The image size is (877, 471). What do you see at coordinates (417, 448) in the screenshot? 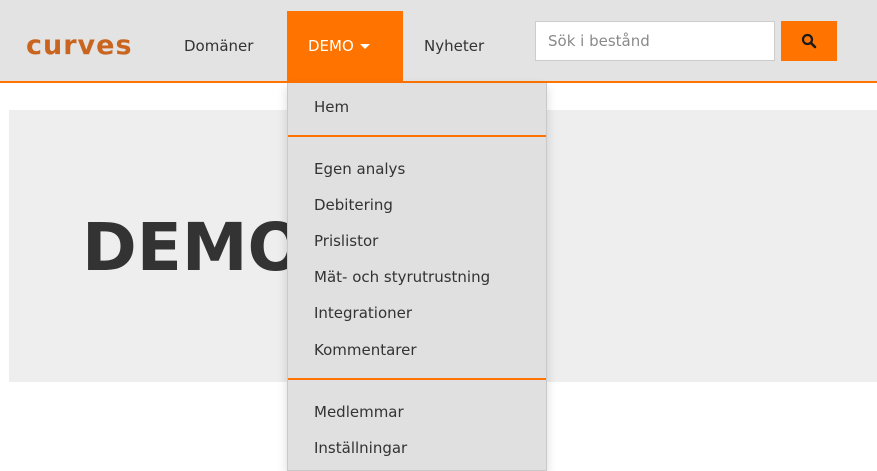
I see `menu-item-installningar: Inställningar` at bounding box center [417, 448].